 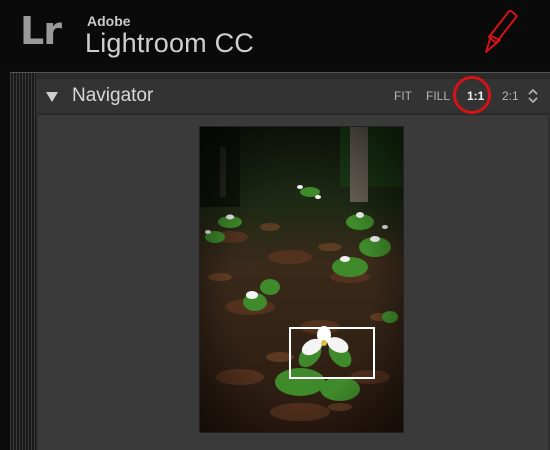 I want to click on panel-title: Navigator, so click(x=113, y=95).